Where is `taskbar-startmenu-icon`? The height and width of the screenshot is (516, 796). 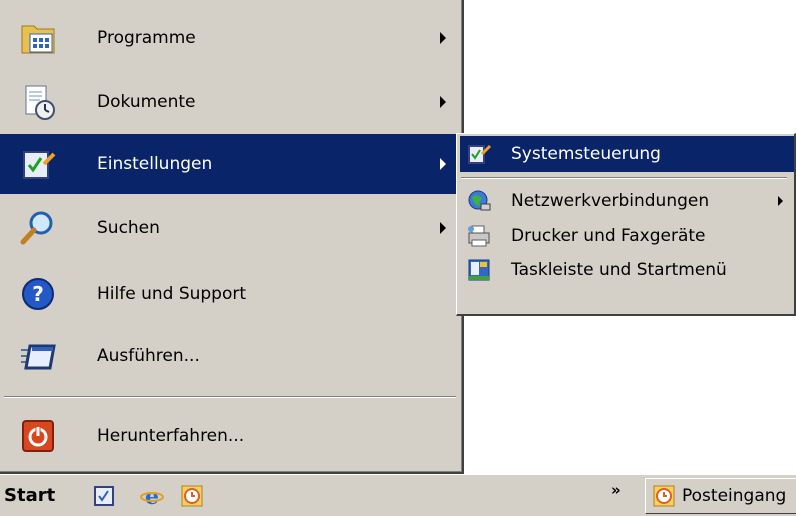
taskbar-startmenu-icon is located at coordinates (479, 270).